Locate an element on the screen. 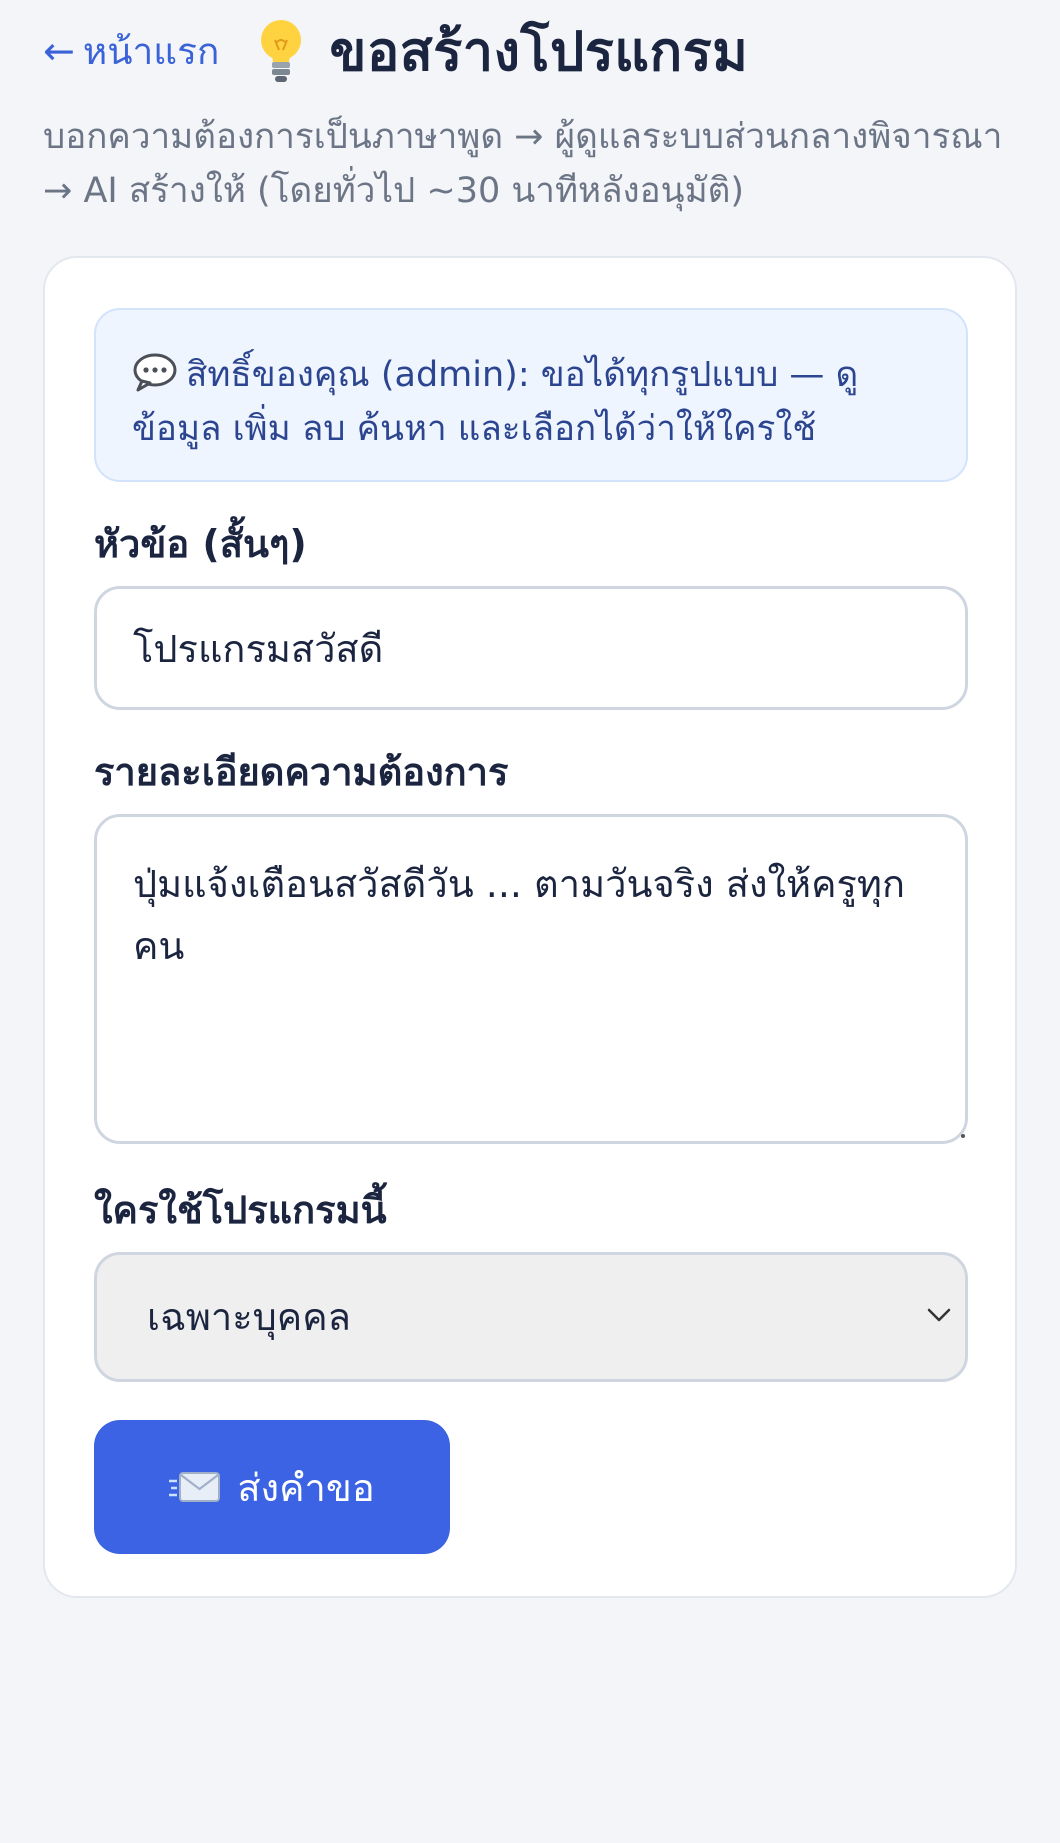  header: ← หน้าแรก ขอสร้างโปรแกรม is located at coordinates (530, 50).